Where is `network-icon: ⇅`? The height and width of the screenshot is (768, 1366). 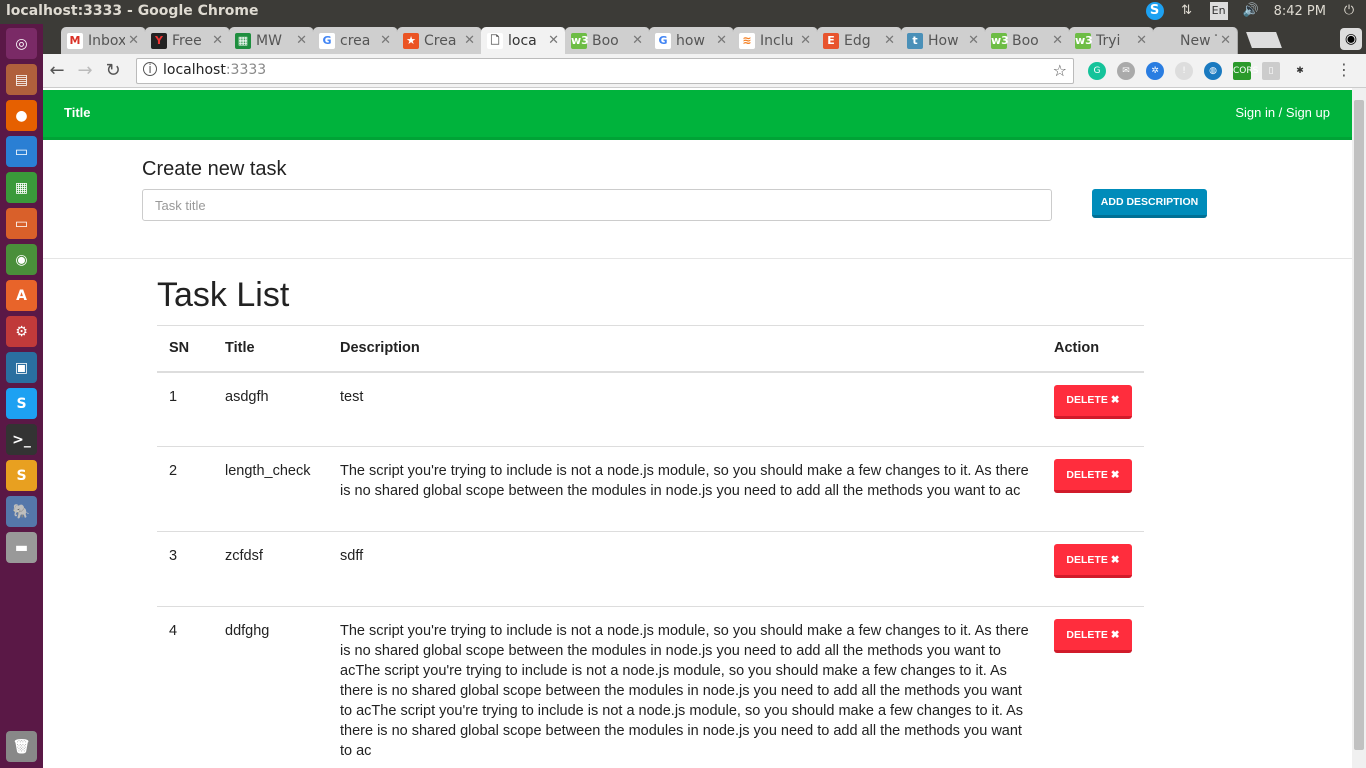 network-icon: ⇅ is located at coordinates (1187, 11).